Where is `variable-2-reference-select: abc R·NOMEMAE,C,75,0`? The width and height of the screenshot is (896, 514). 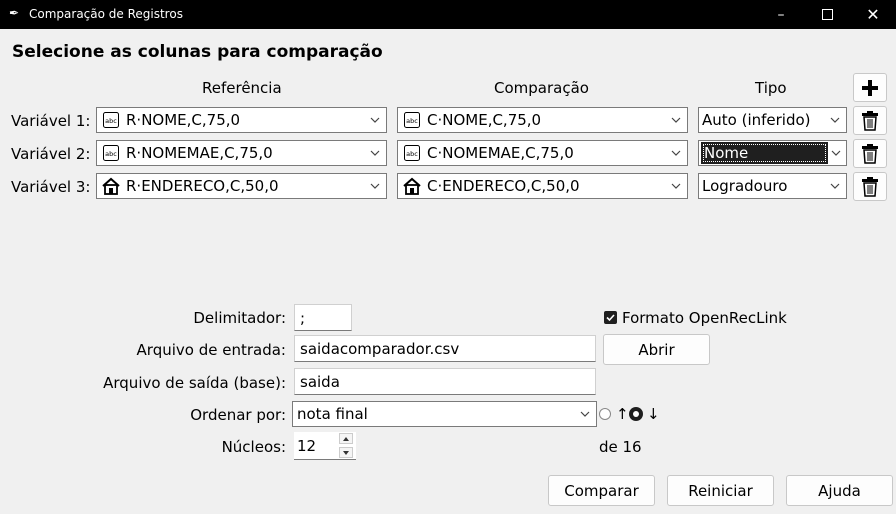
variable-2-reference-select: abc R·NOMEMAE,C,75,0 is located at coordinates (241, 153).